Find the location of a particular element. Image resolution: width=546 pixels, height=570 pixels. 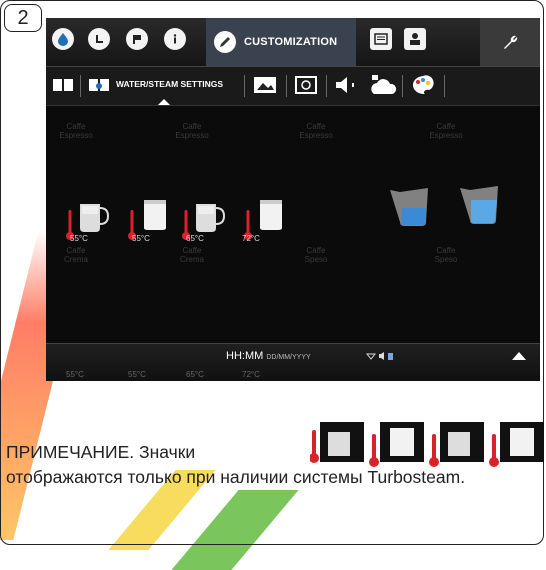

water-drop-icon is located at coordinates (63, 39).